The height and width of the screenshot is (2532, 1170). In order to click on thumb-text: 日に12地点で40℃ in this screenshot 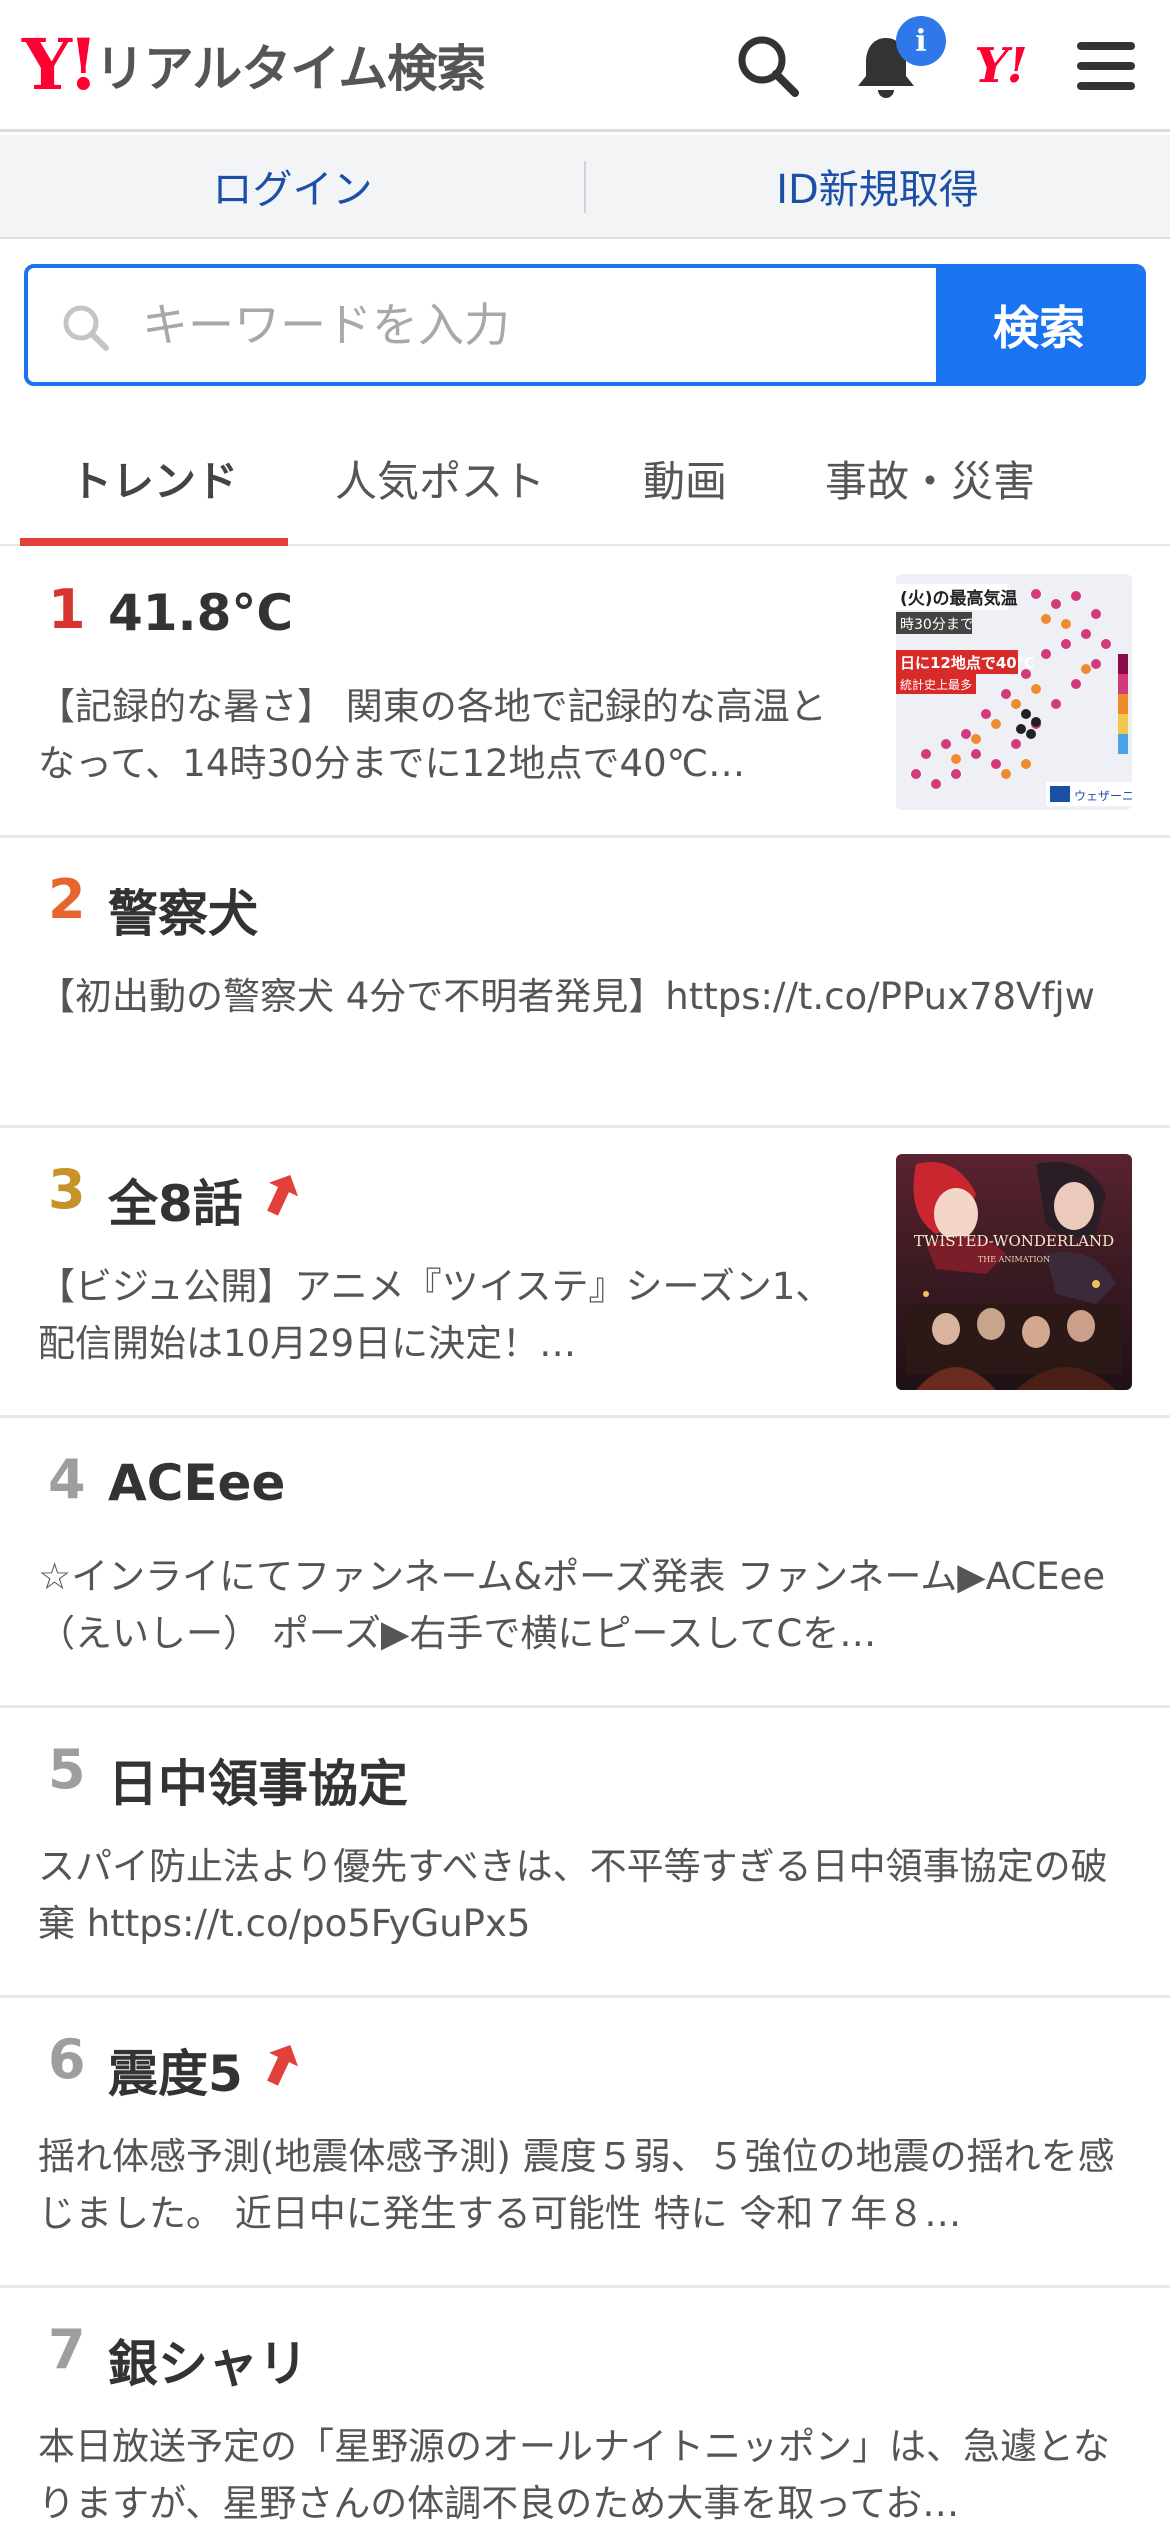, I will do `click(967, 663)`.